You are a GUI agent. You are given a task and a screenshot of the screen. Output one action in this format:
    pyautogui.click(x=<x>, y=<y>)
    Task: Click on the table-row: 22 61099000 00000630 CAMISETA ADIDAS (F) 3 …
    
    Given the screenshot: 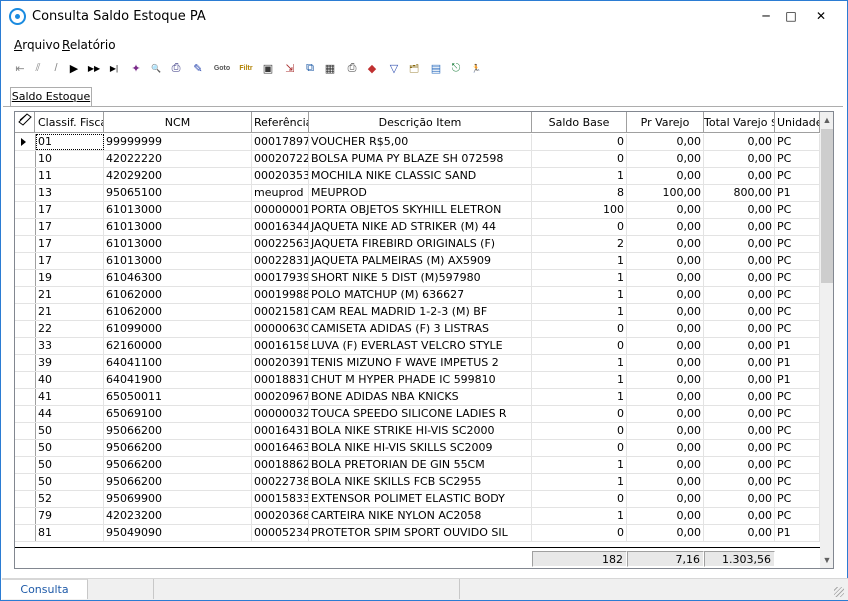 What is the action you would take?
    pyautogui.click(x=417, y=329)
    